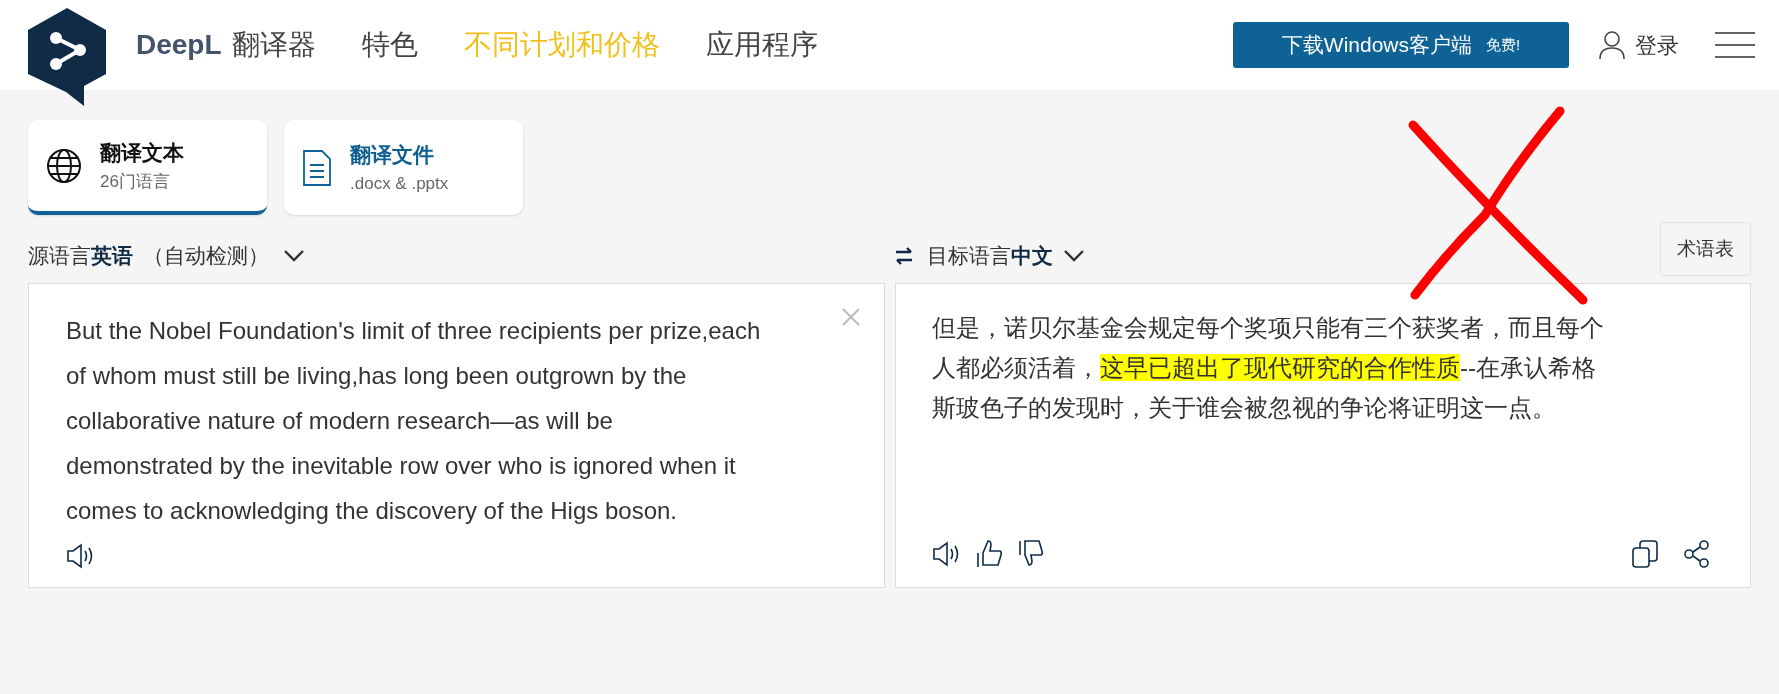 The width and height of the screenshot is (1779, 694). Describe the element at coordinates (147, 167) in the screenshot. I see `mode-tab: 翻译文本 26门语言` at that location.